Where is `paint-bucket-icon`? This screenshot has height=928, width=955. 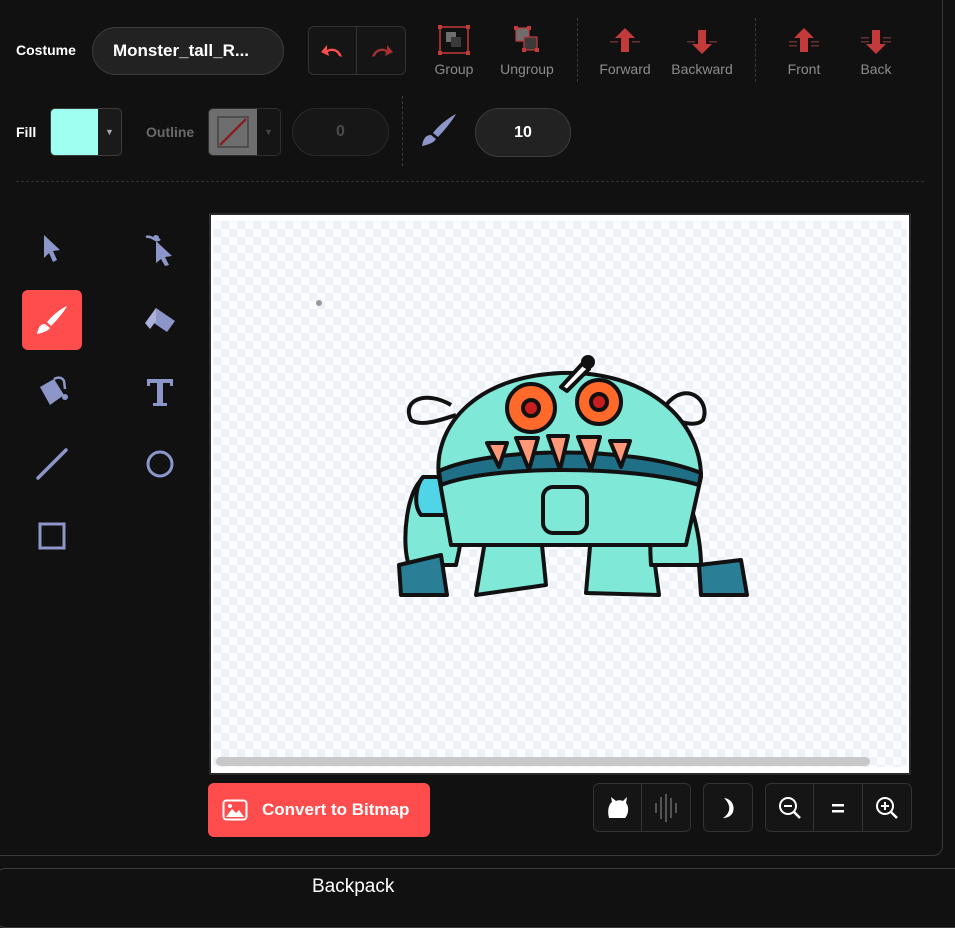 paint-bucket-icon is located at coordinates (54, 390).